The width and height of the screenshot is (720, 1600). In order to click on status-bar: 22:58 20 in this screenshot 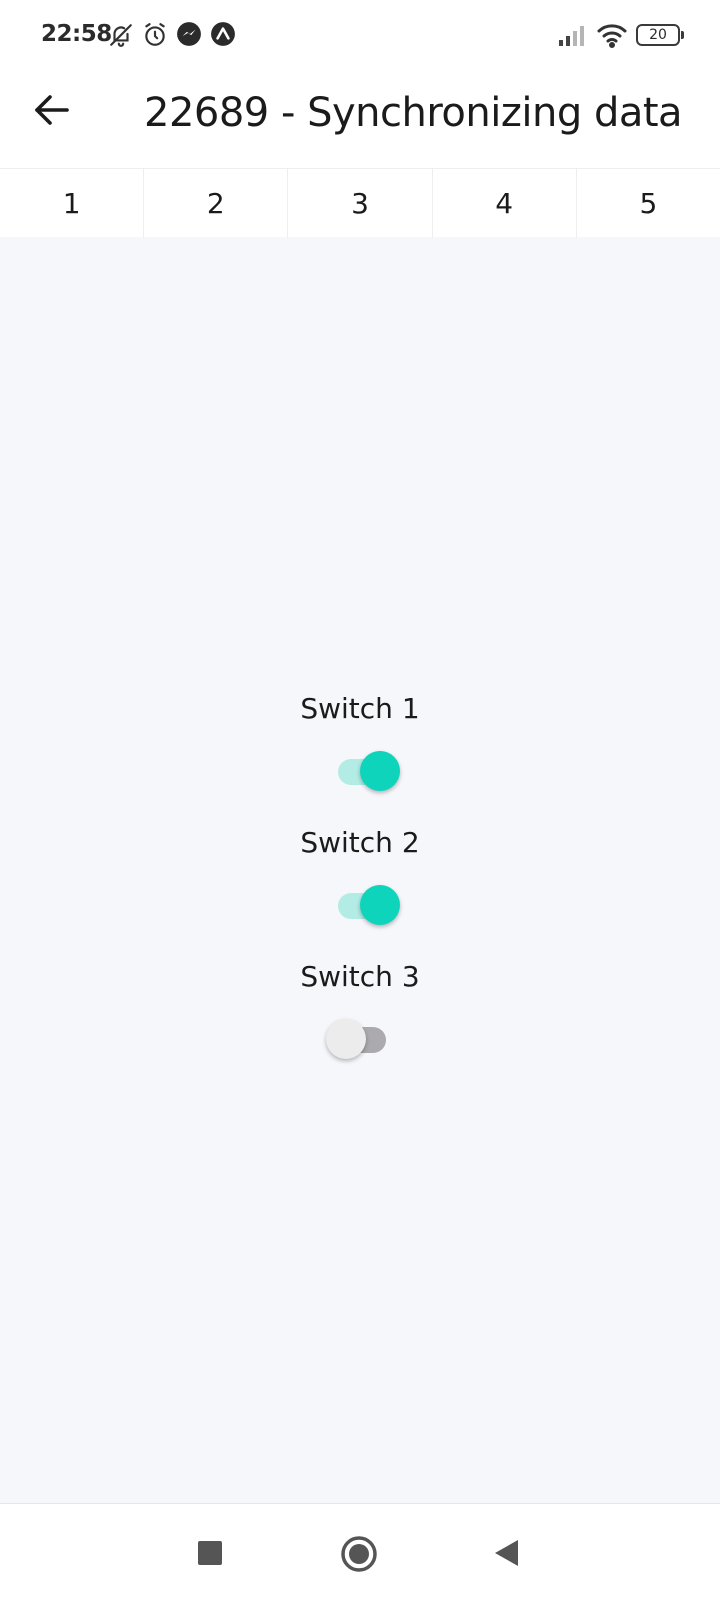, I will do `click(360, 35)`.